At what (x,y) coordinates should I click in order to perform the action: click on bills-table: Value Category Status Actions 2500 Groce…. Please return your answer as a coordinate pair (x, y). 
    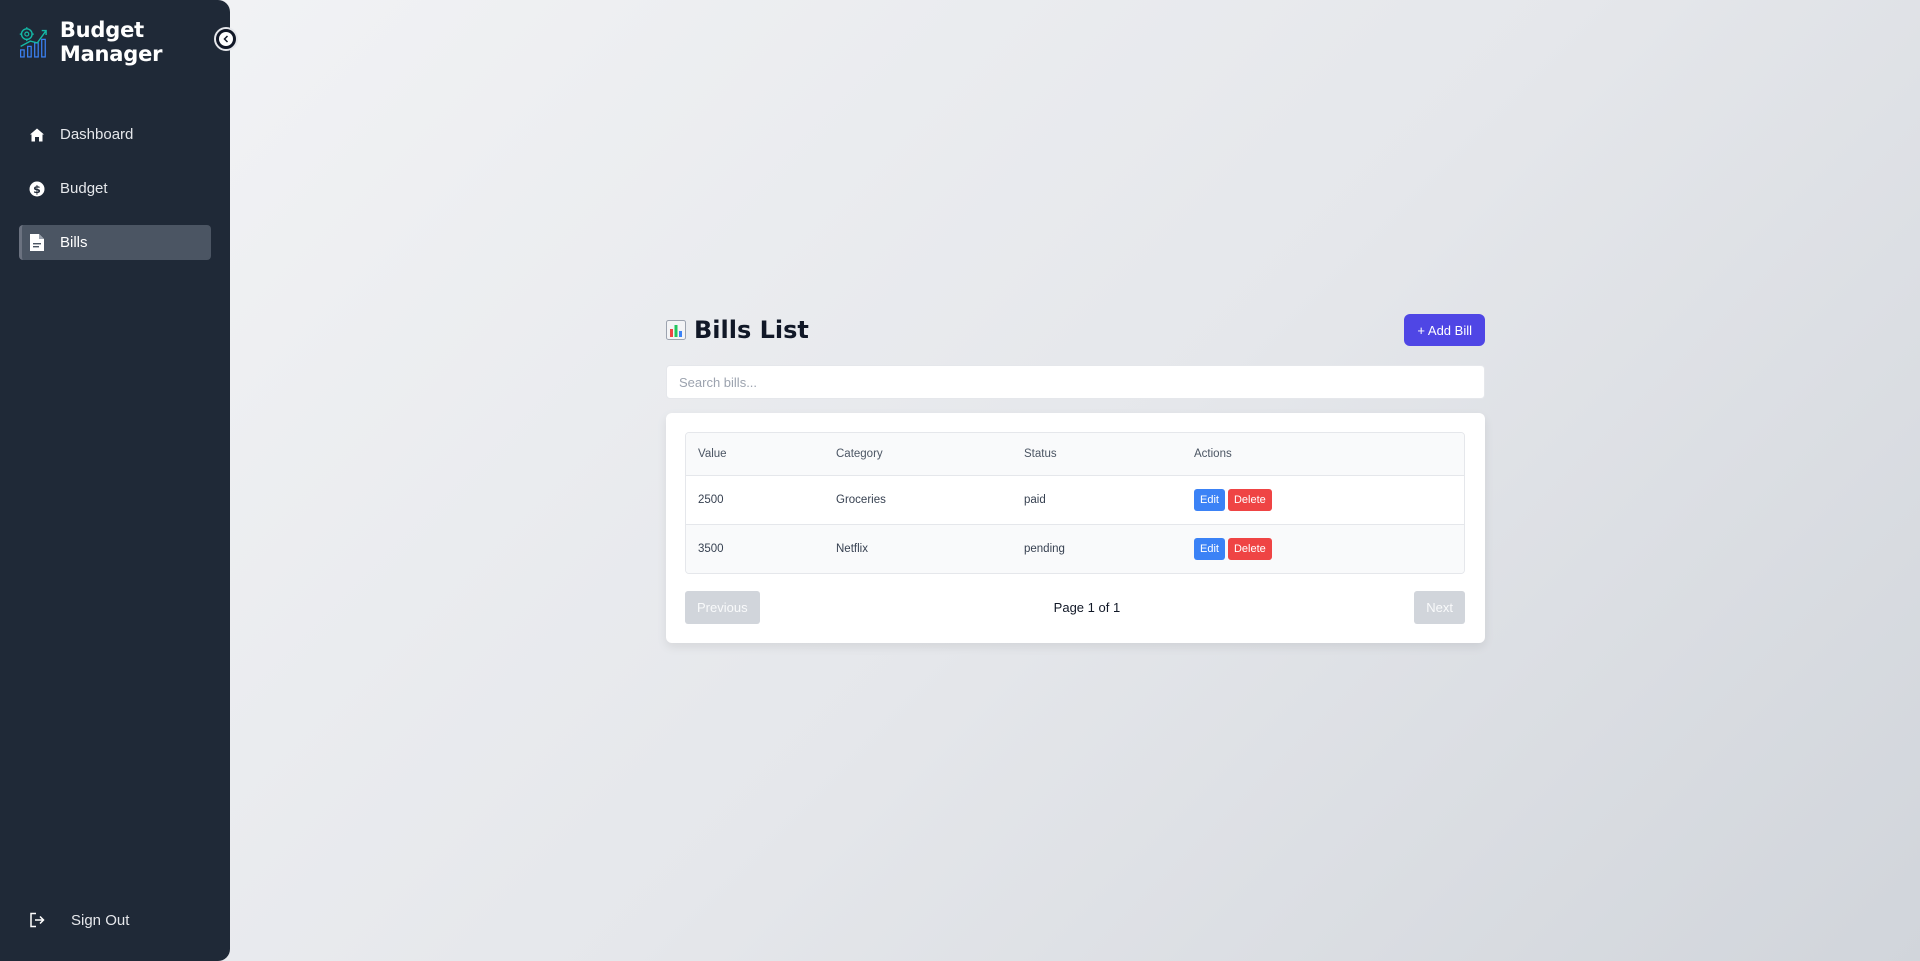
    Looking at the image, I should click on (1075, 503).